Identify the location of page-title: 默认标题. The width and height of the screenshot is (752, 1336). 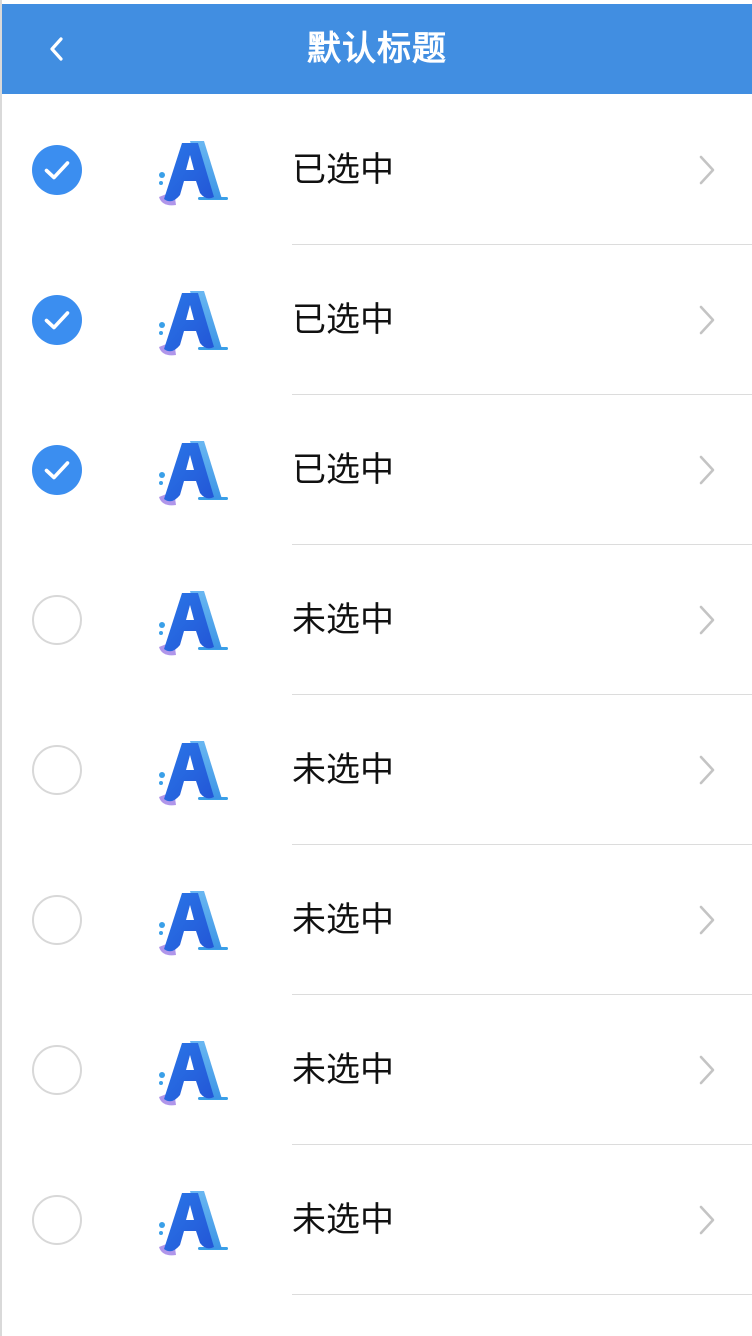
(377, 49).